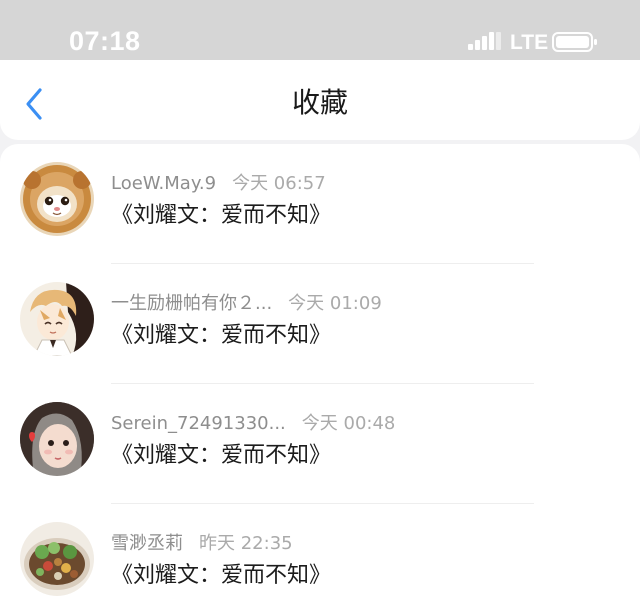 This screenshot has height=606, width=640. I want to click on lion-cat-avatar, so click(57, 199).